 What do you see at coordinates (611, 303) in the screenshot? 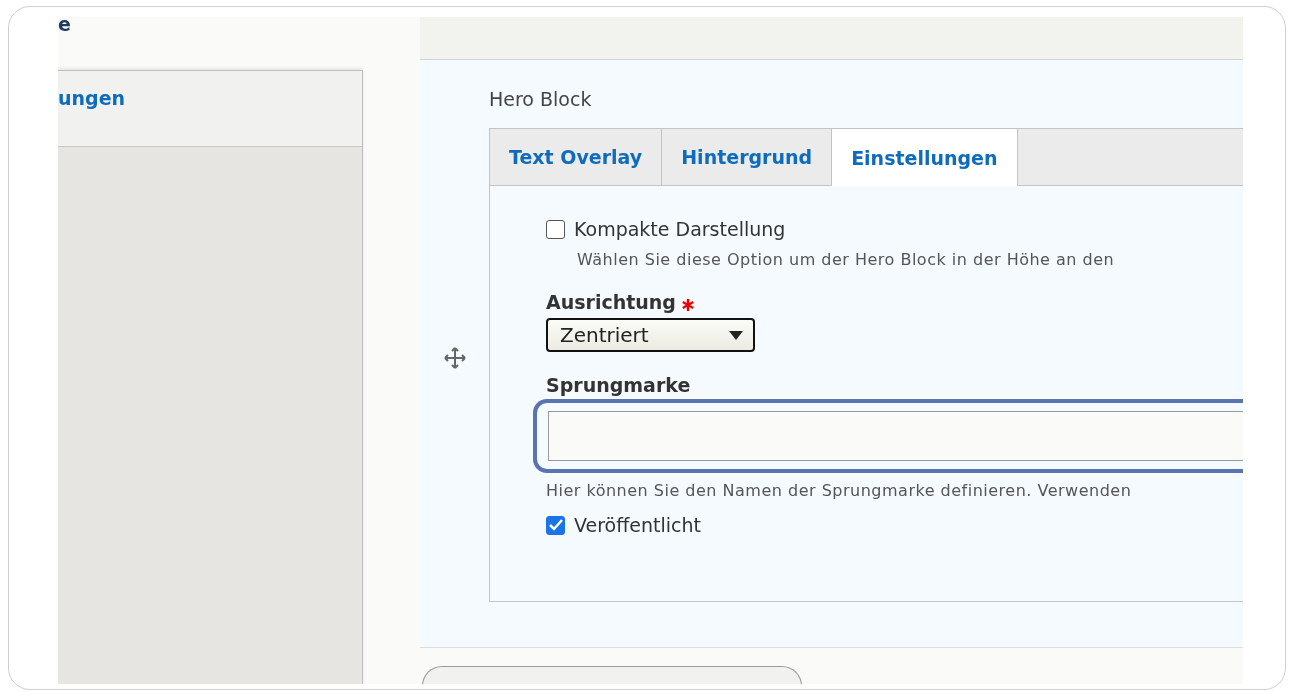
I see `field-label: Ausrichtung` at bounding box center [611, 303].